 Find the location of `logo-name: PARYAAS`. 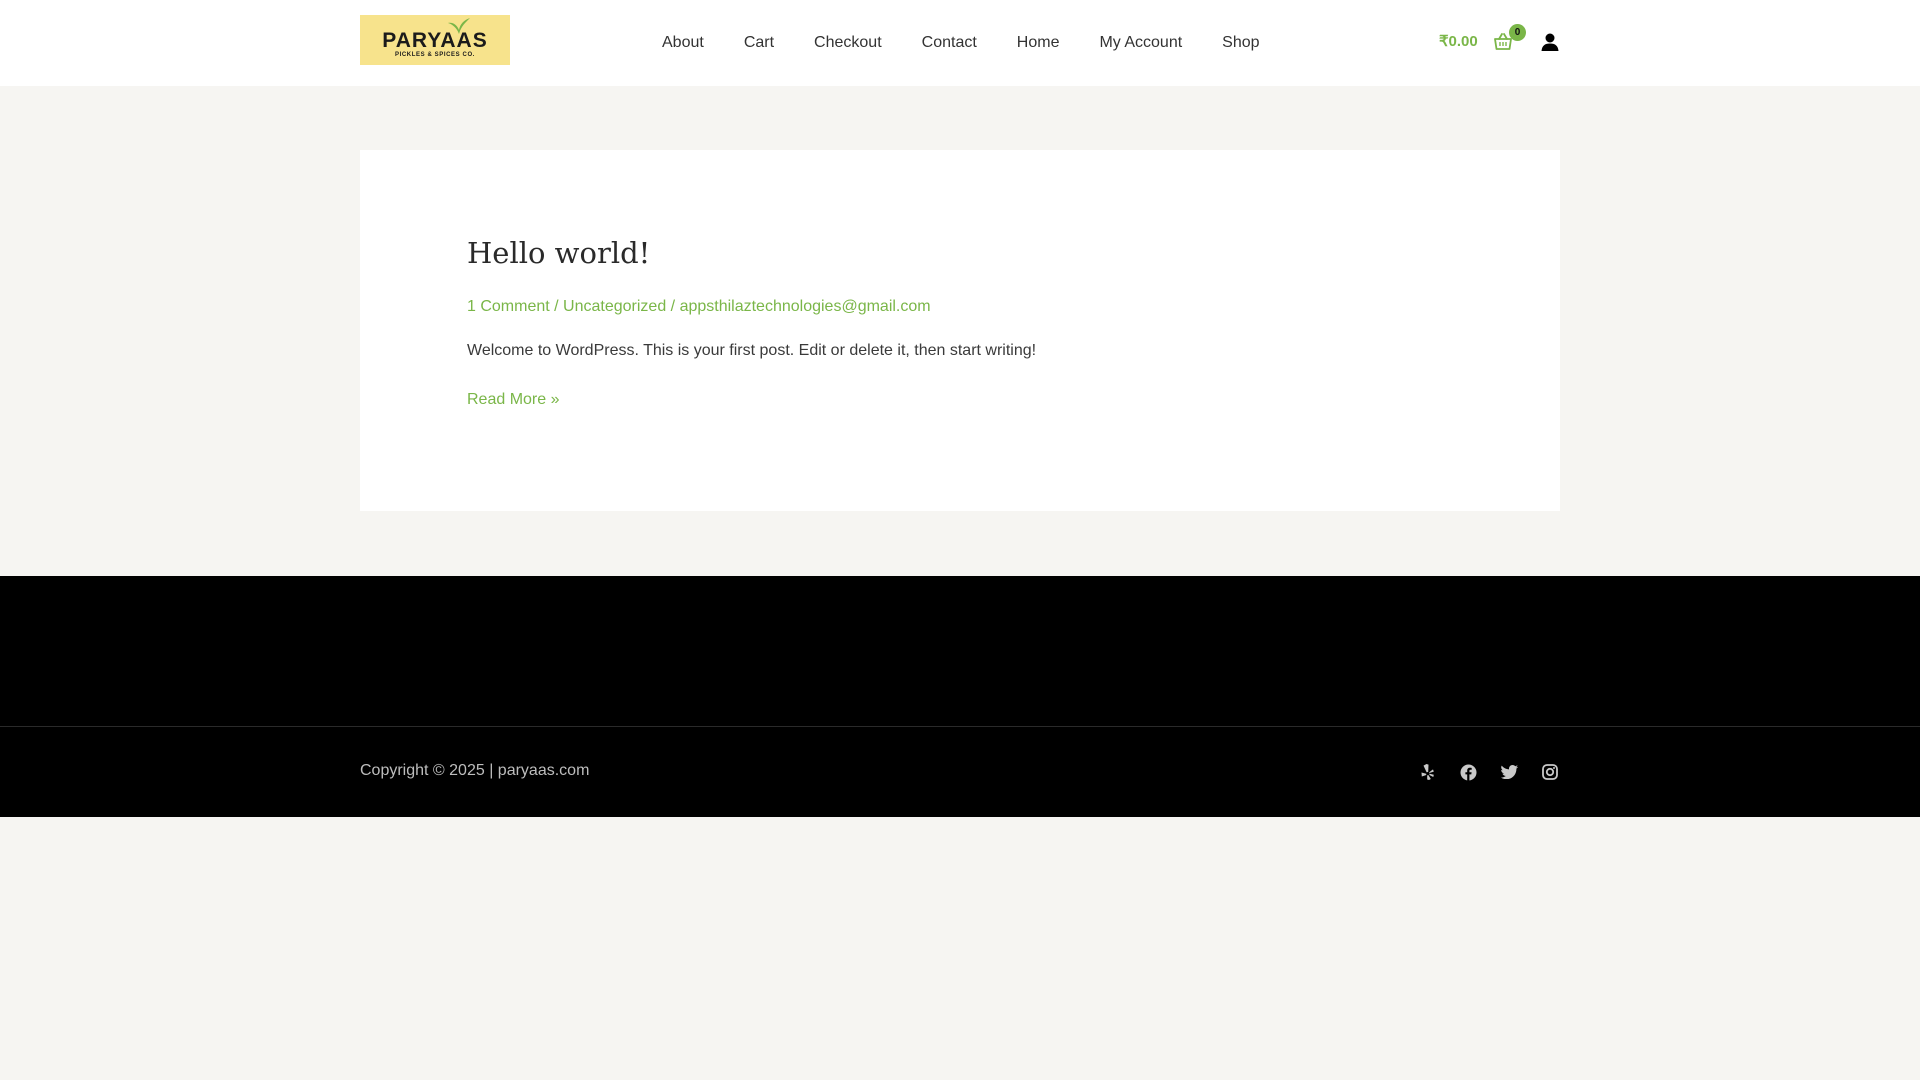

logo-name: PARYAAS is located at coordinates (435, 40).